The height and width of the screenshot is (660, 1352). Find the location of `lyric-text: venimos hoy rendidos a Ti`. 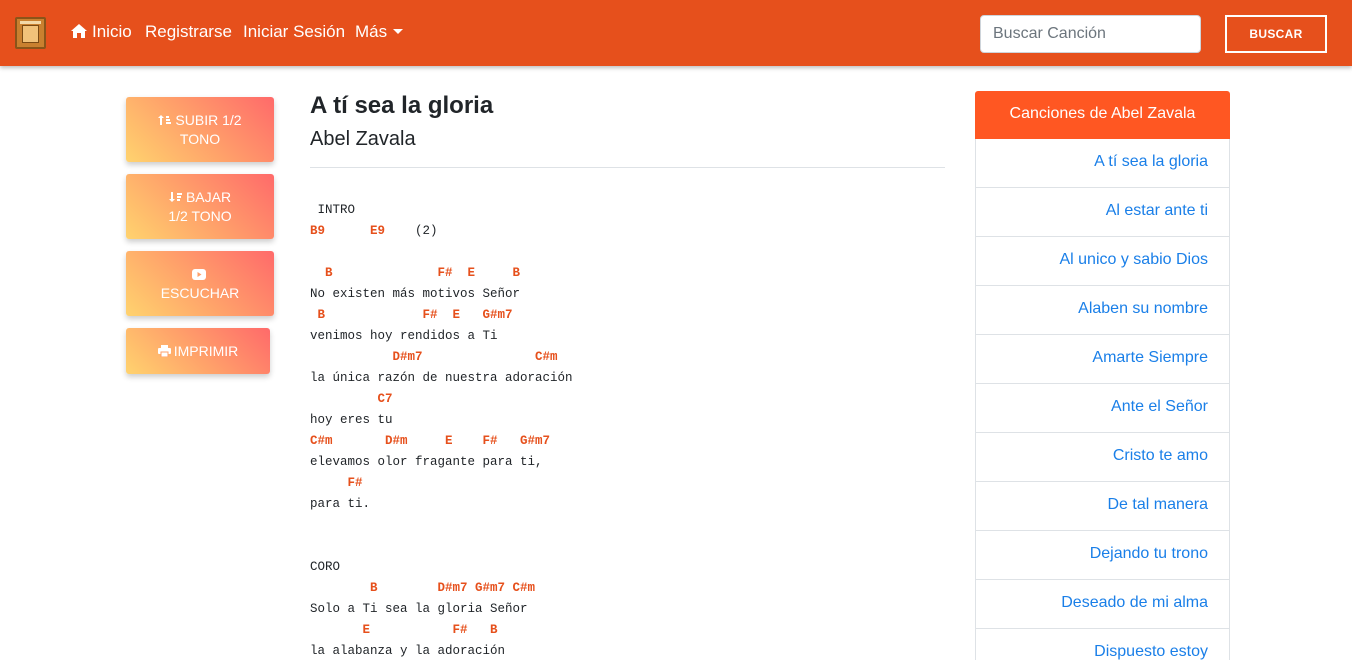

lyric-text: venimos hoy rendidos a Ti is located at coordinates (404, 336).